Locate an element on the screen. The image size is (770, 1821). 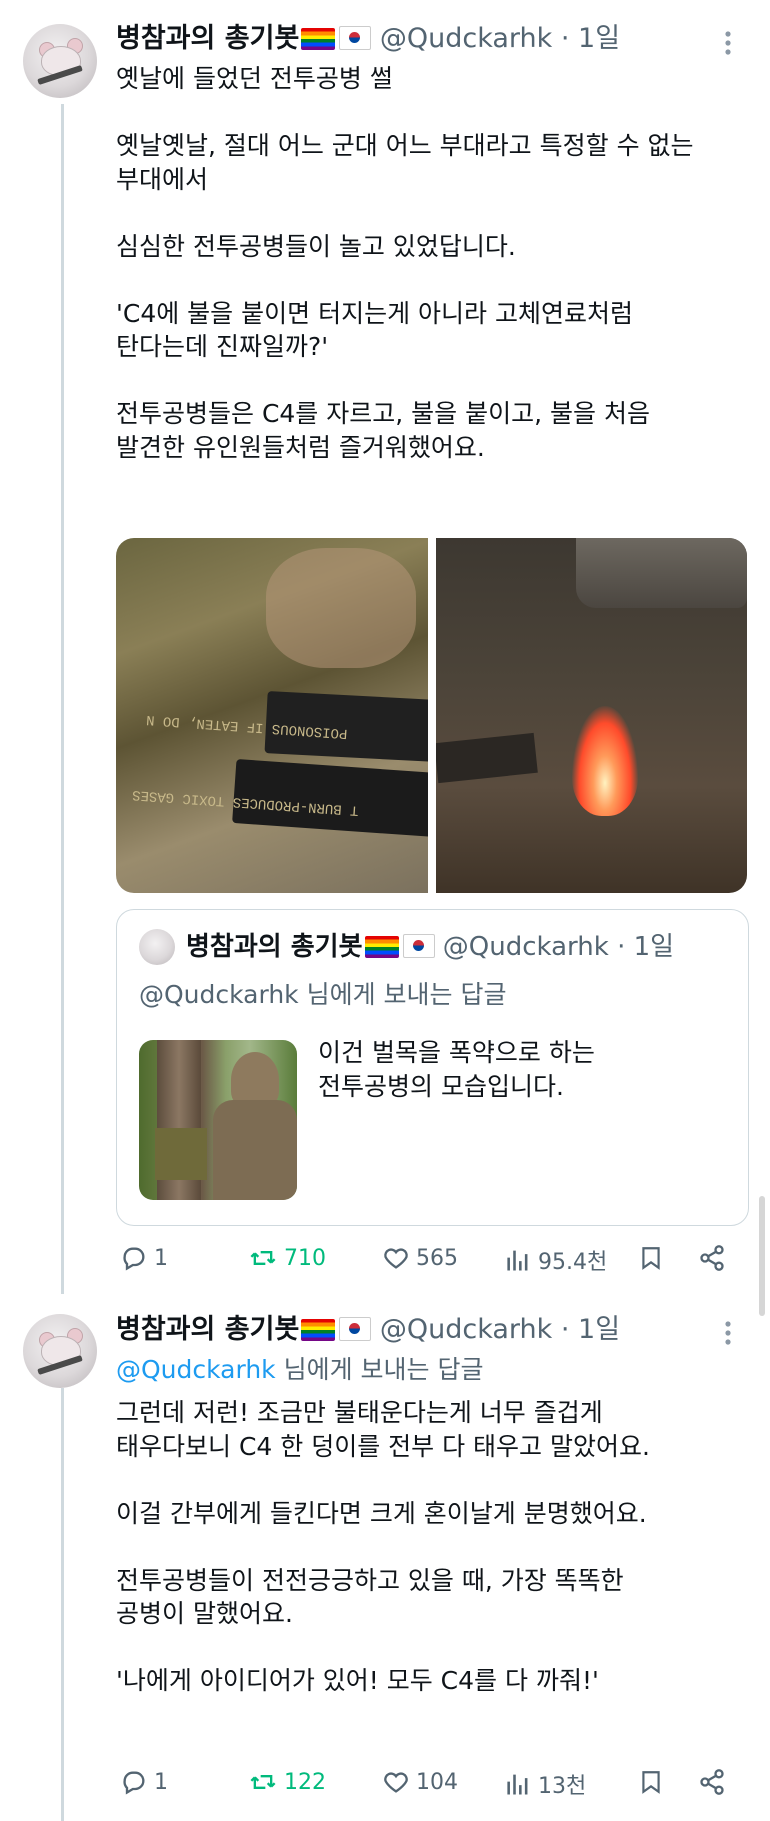
quoted-avatar is located at coordinates (157, 947).